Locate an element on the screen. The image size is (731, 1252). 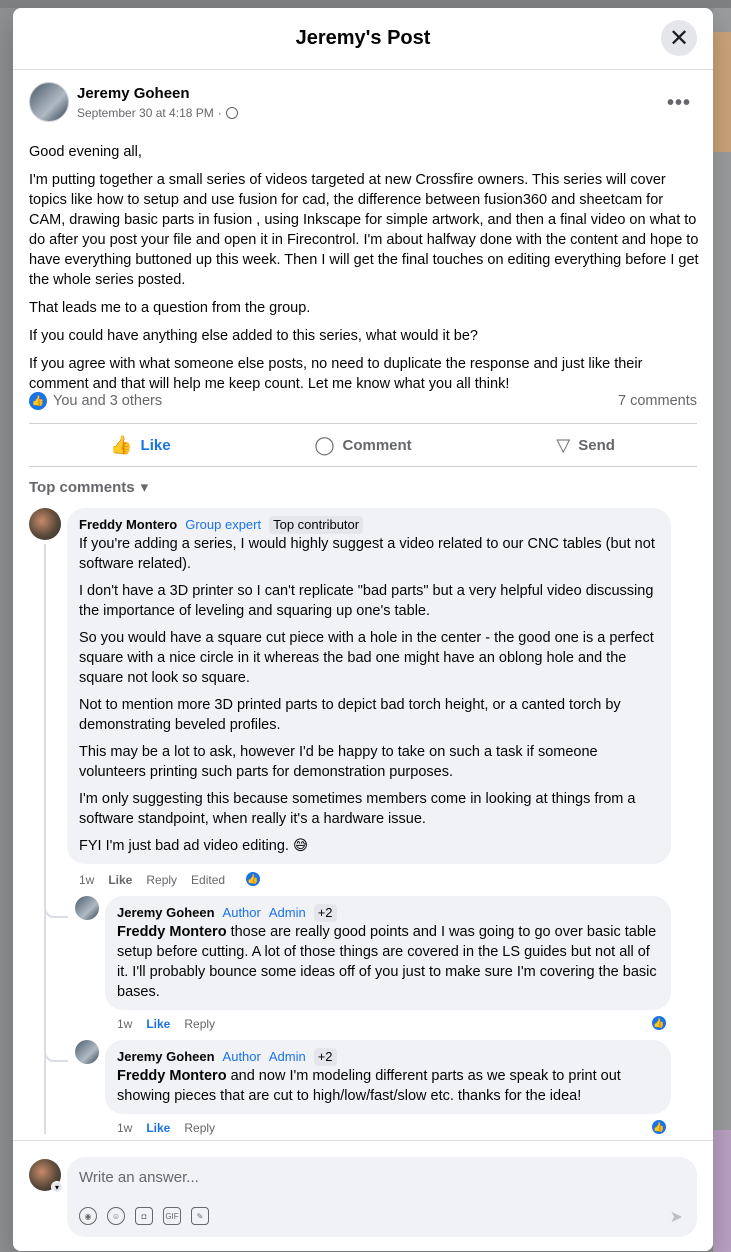
post-timestamp-row: September 30 at 4:18 PM · is located at coordinates (157, 113).